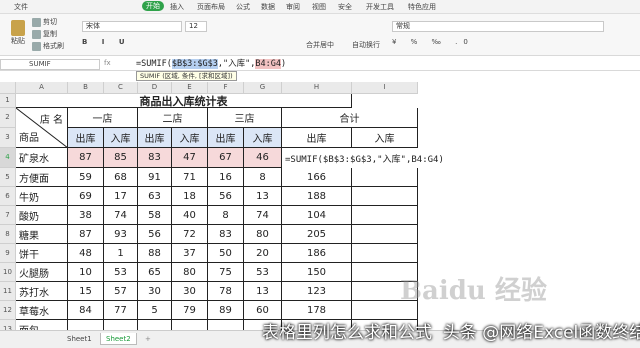  Describe the element at coordinates (155, 291) in the screenshot. I see `value-cell: 30` at that location.